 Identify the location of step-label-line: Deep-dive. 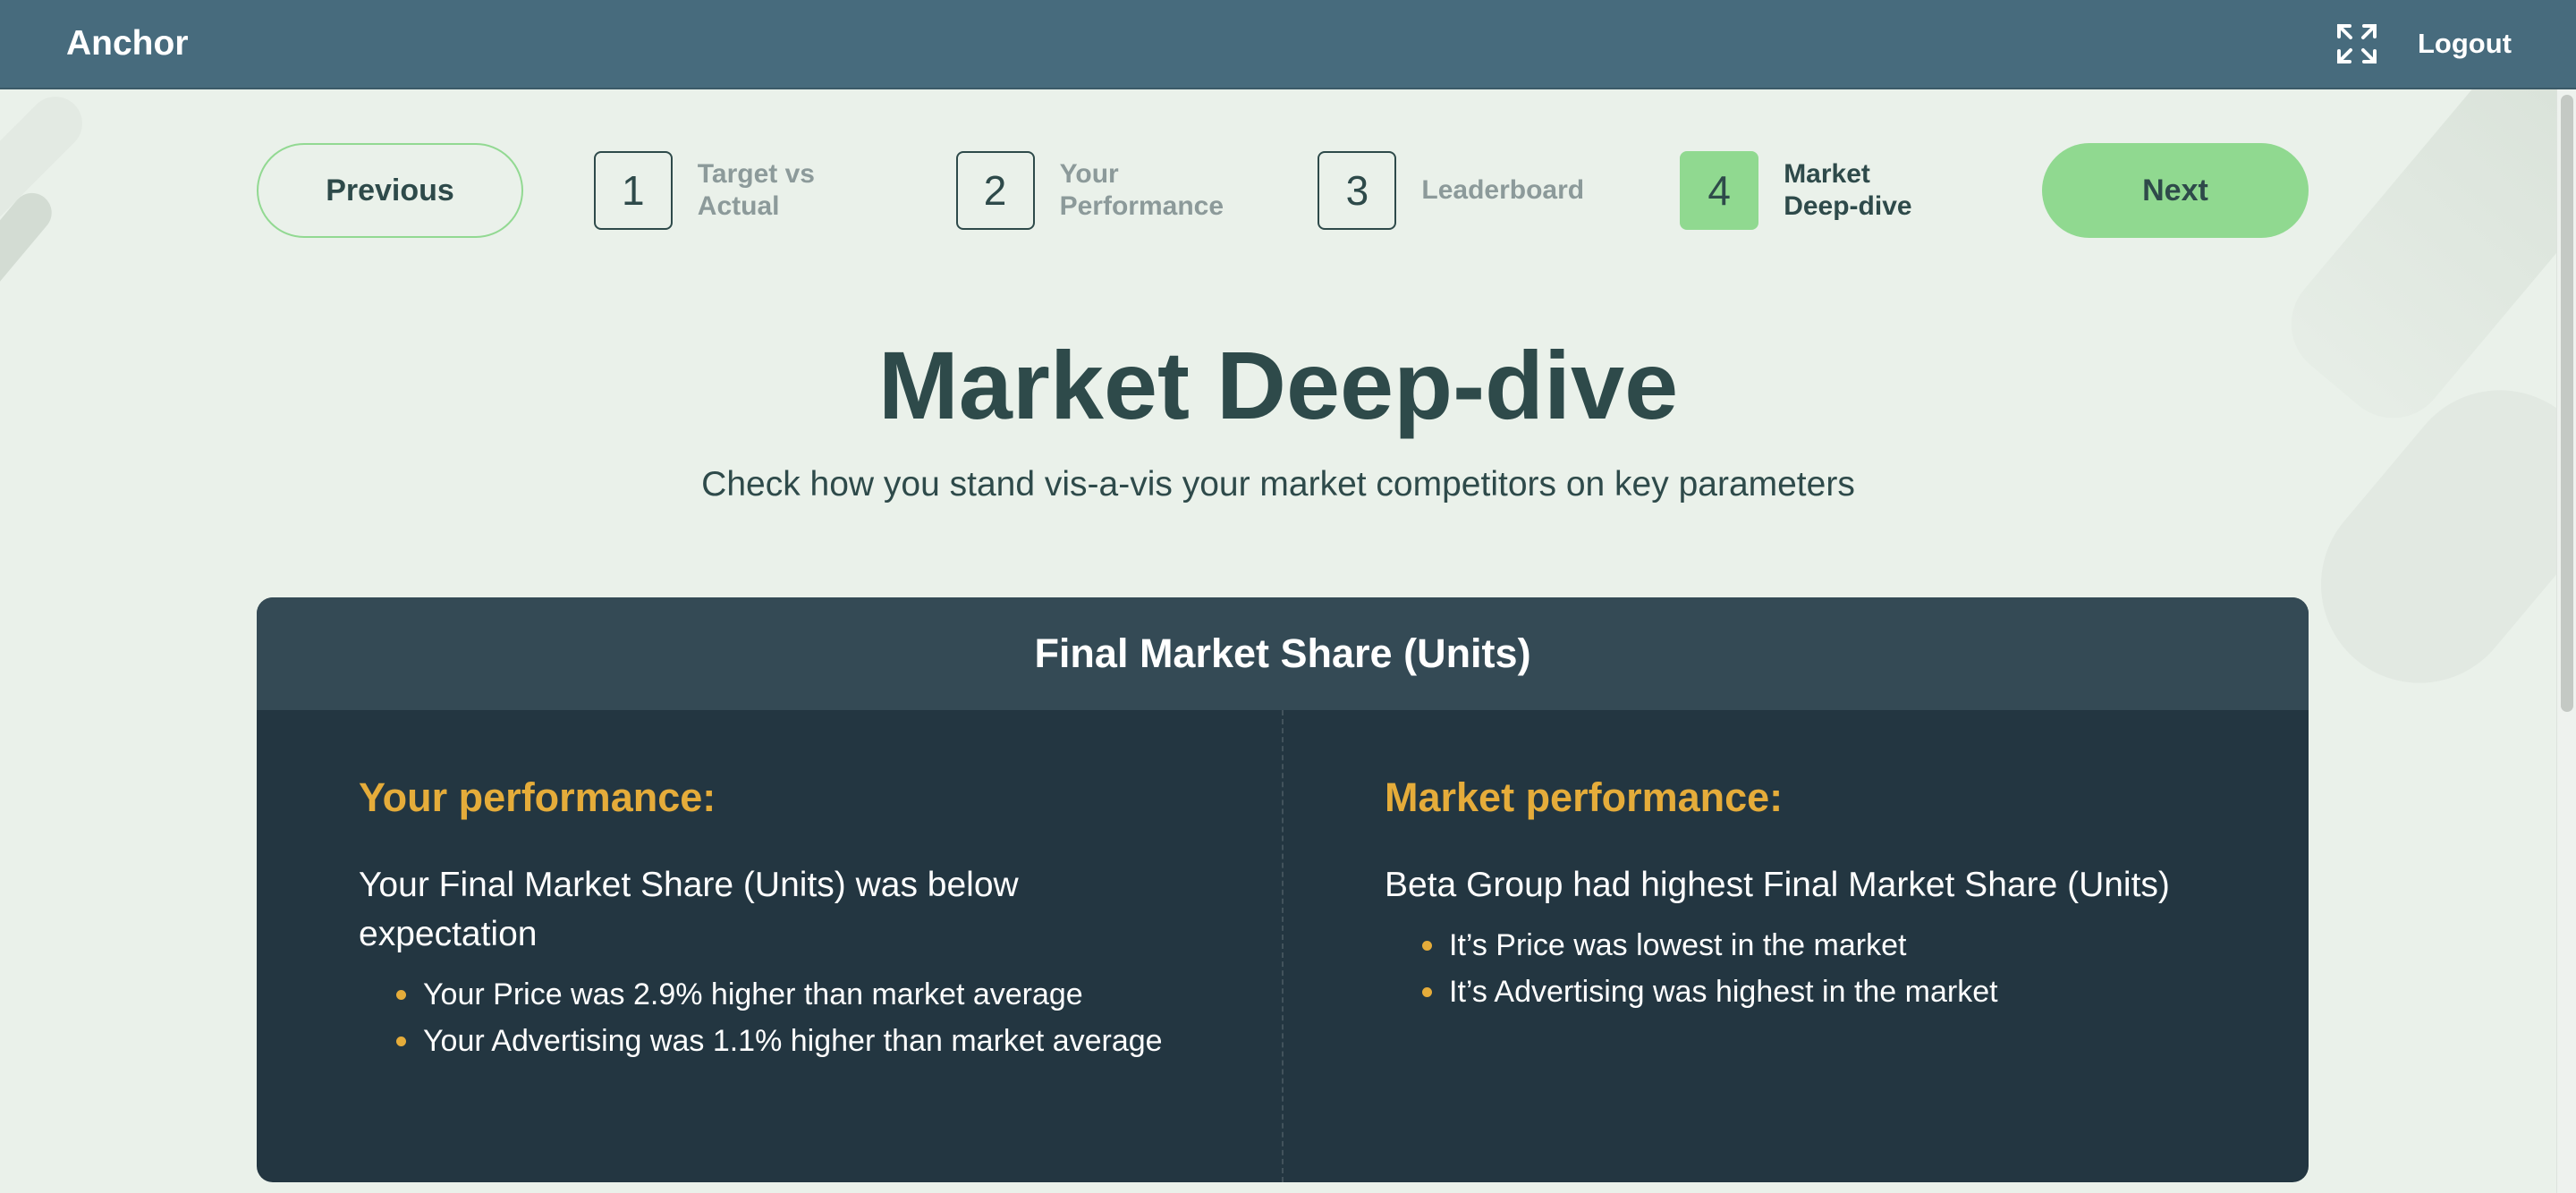
(1848, 206).